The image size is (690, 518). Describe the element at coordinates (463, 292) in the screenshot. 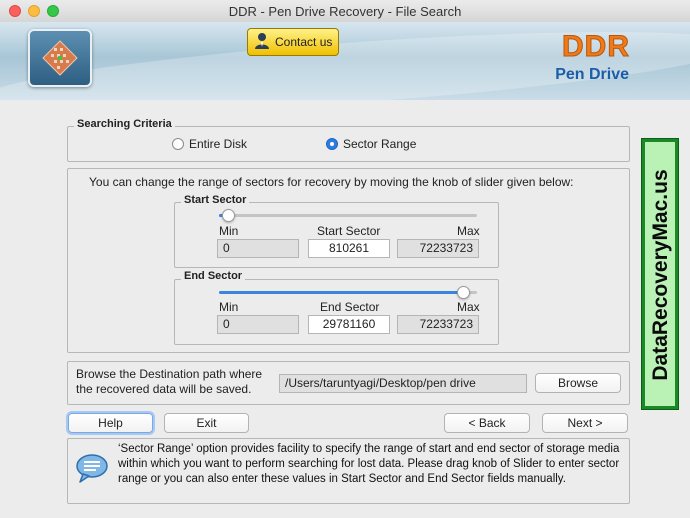

I see `end-slider-knob` at that location.